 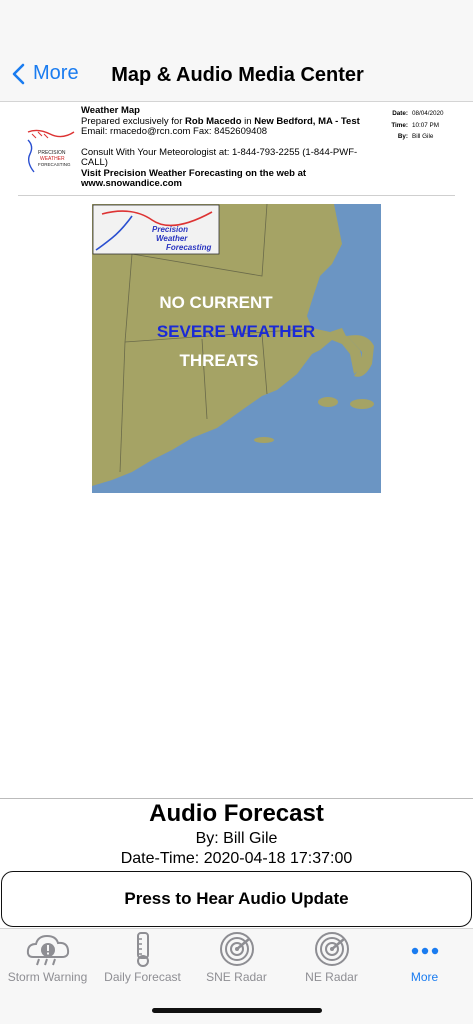 I want to click on audio-author: By: Bill Gile, so click(x=236, y=838).